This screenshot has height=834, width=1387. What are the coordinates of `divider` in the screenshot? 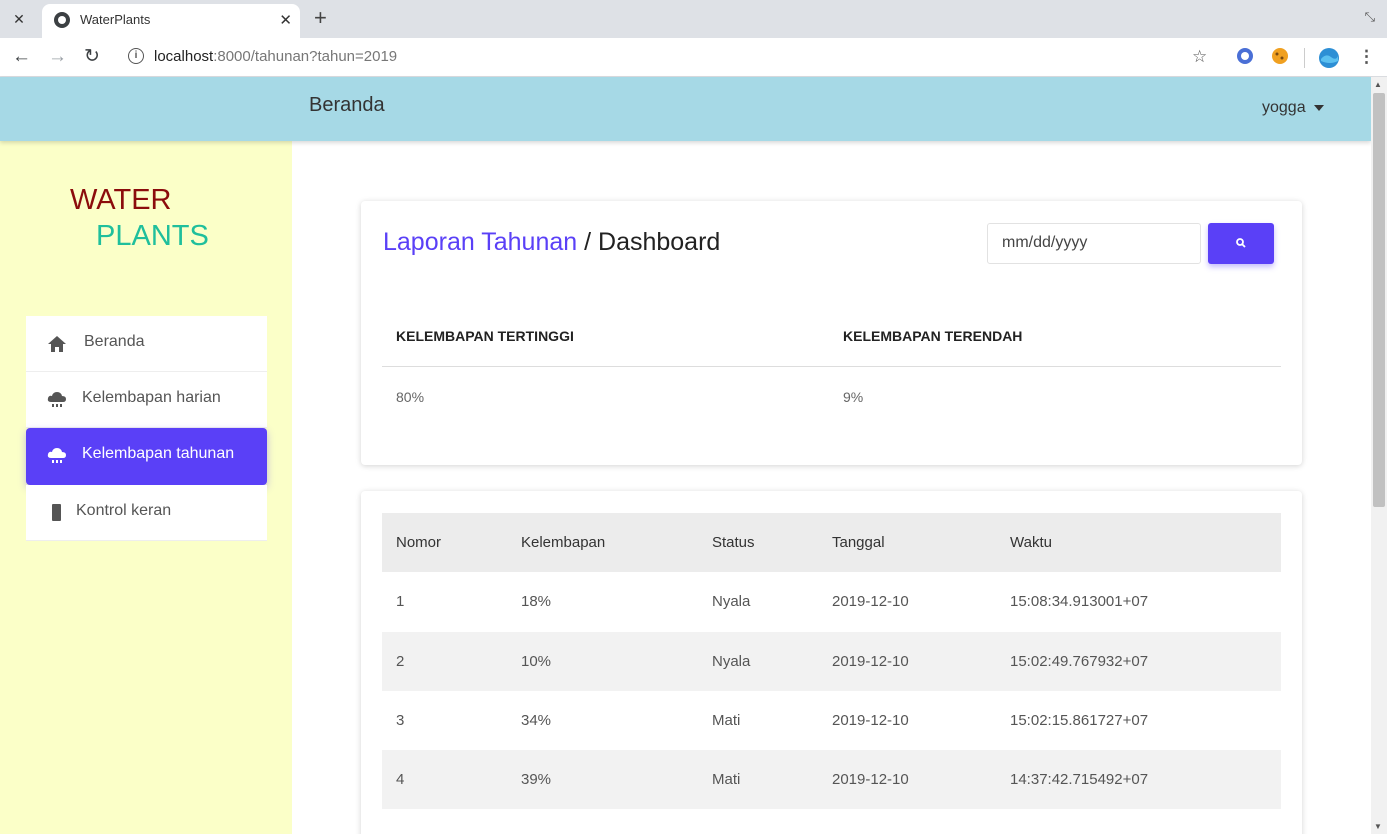 It's located at (831, 366).